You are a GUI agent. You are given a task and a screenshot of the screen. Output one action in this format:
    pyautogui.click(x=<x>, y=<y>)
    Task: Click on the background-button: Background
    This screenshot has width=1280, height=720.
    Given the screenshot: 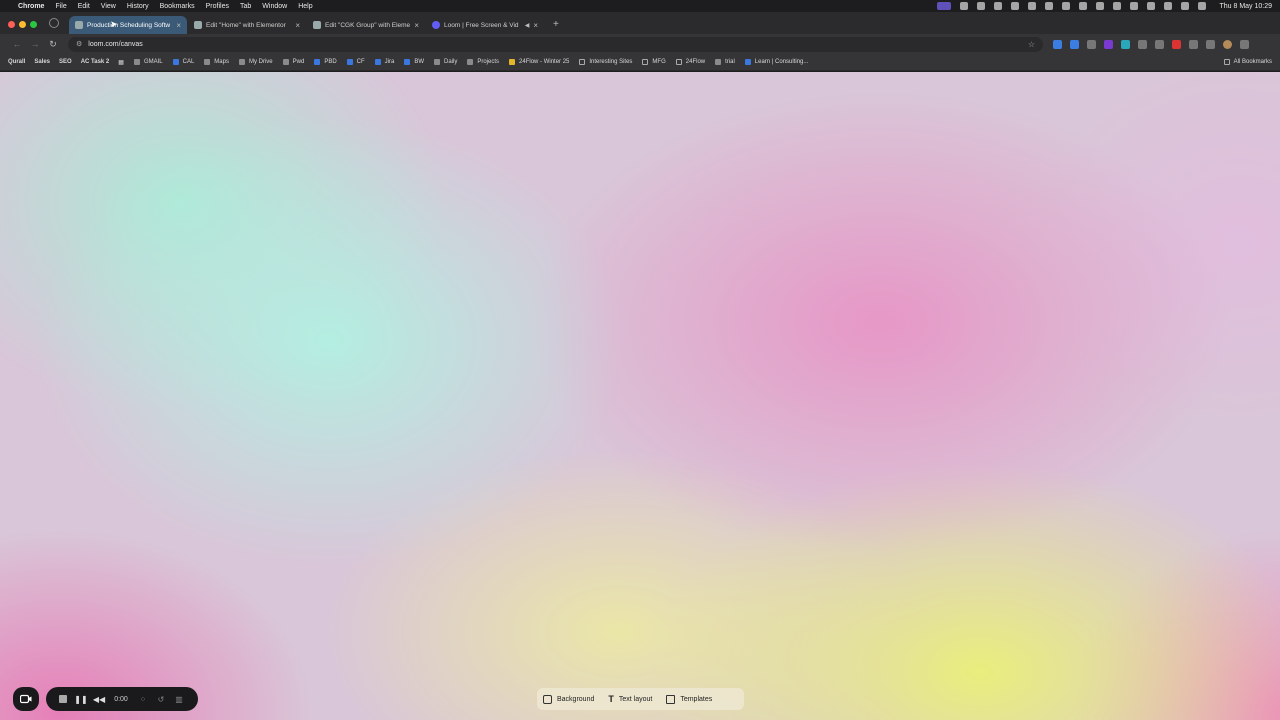 What is the action you would take?
    pyautogui.click(x=568, y=699)
    